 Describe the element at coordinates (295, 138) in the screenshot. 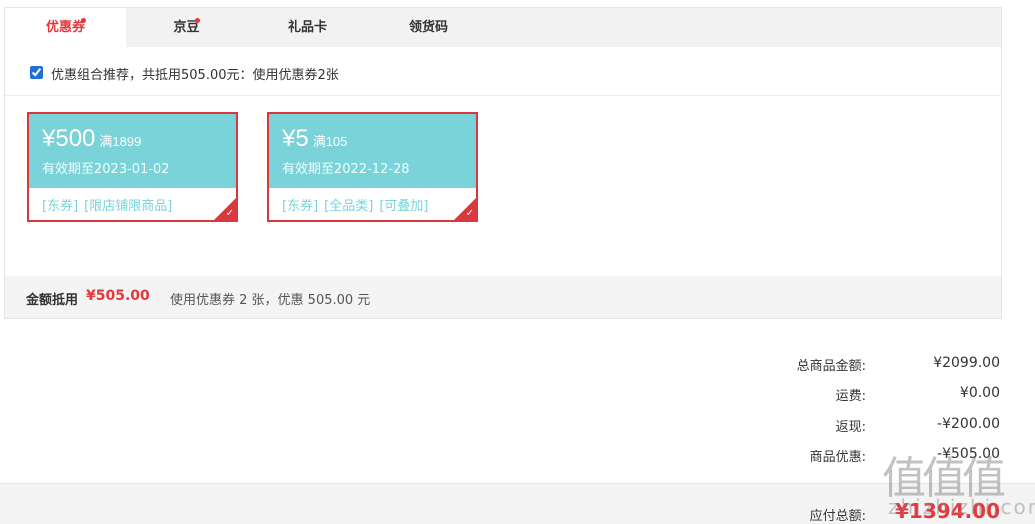

I see `coupon-amount: ¥5` at that location.